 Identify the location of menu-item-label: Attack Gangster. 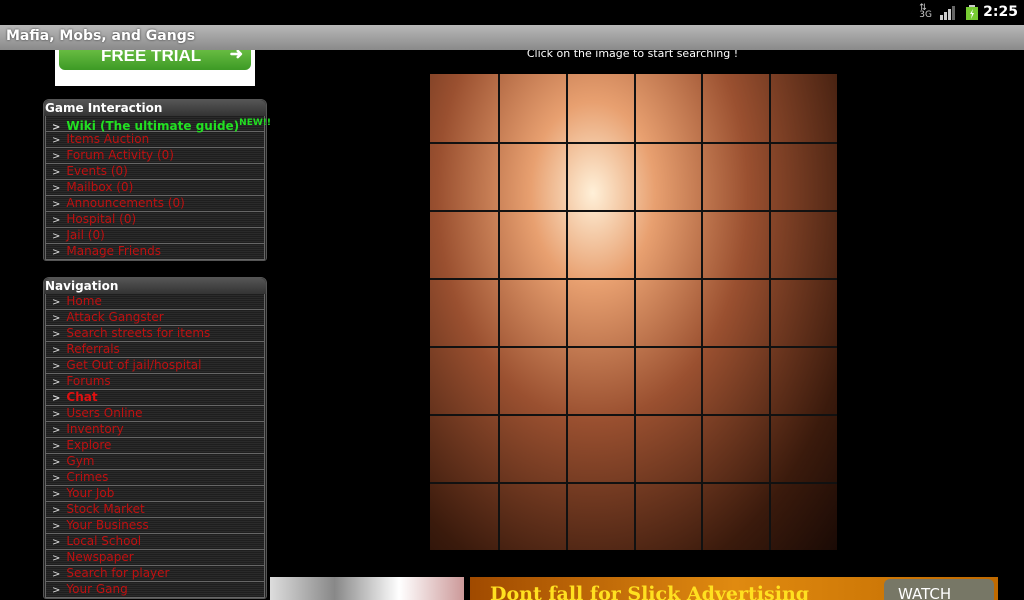
(115, 317).